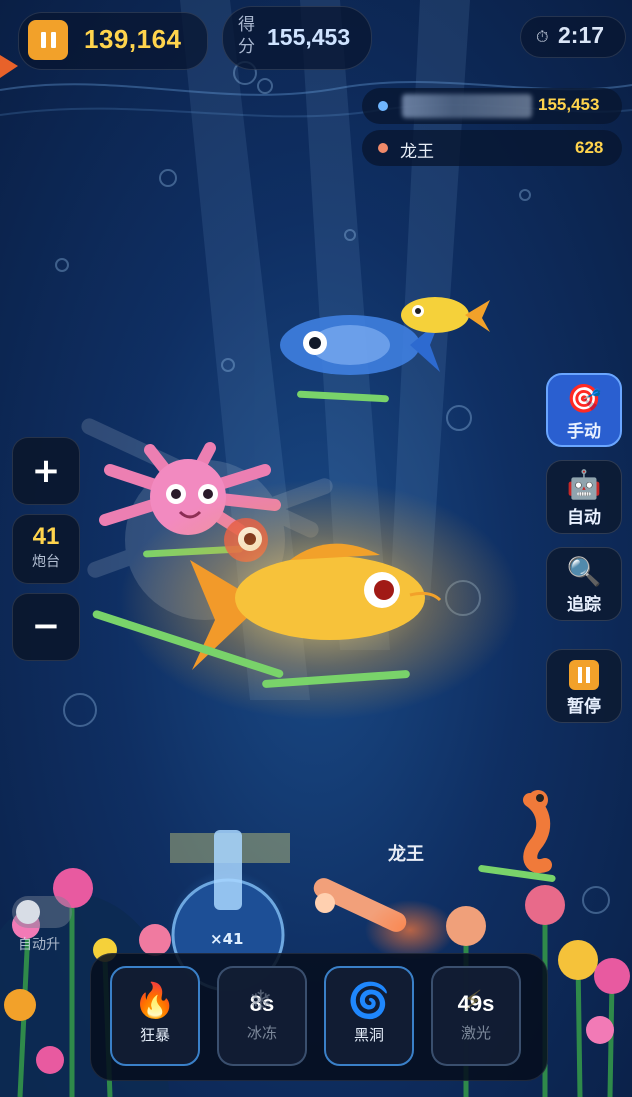  I want to click on pause-game-button: 暂停, so click(584, 686).